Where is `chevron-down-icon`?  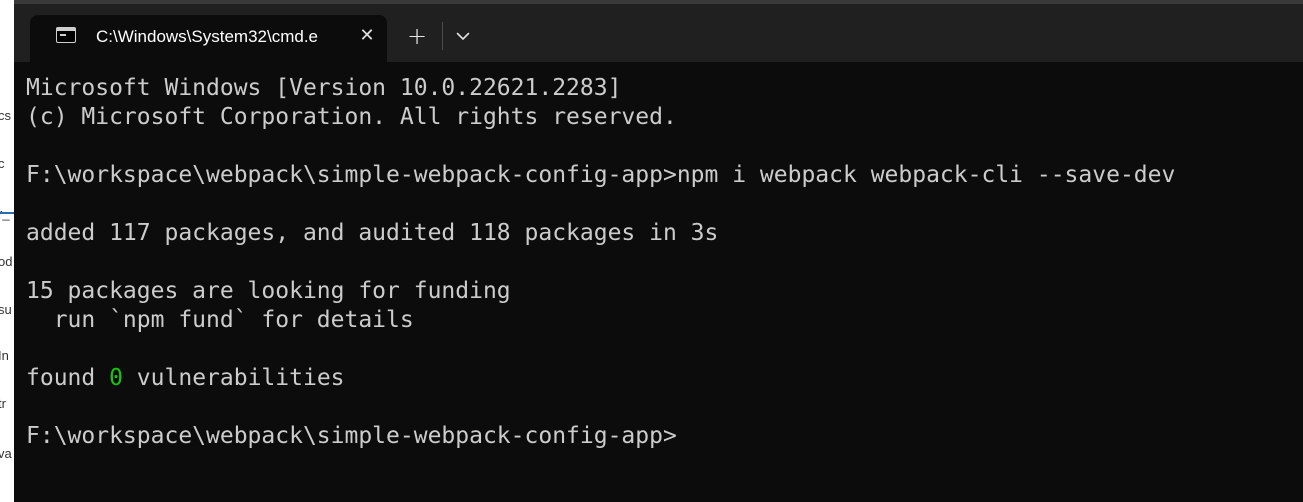
chevron-down-icon is located at coordinates (463, 36).